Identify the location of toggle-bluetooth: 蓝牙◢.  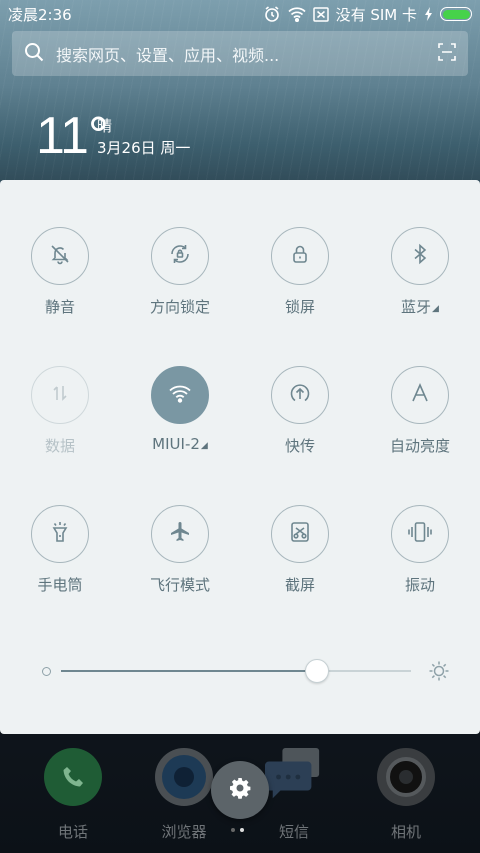
(420, 272).